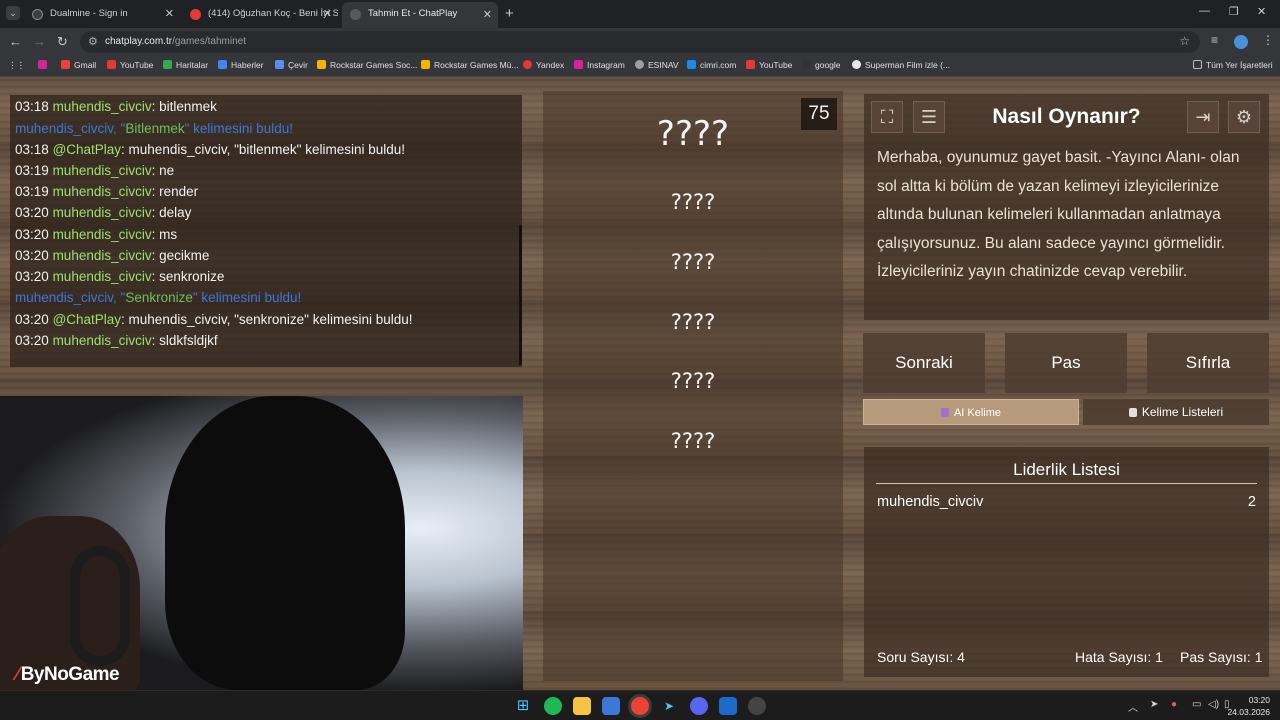 The height and width of the screenshot is (720, 1280). I want to click on bookmark-item: cimri.com, so click(711, 65).